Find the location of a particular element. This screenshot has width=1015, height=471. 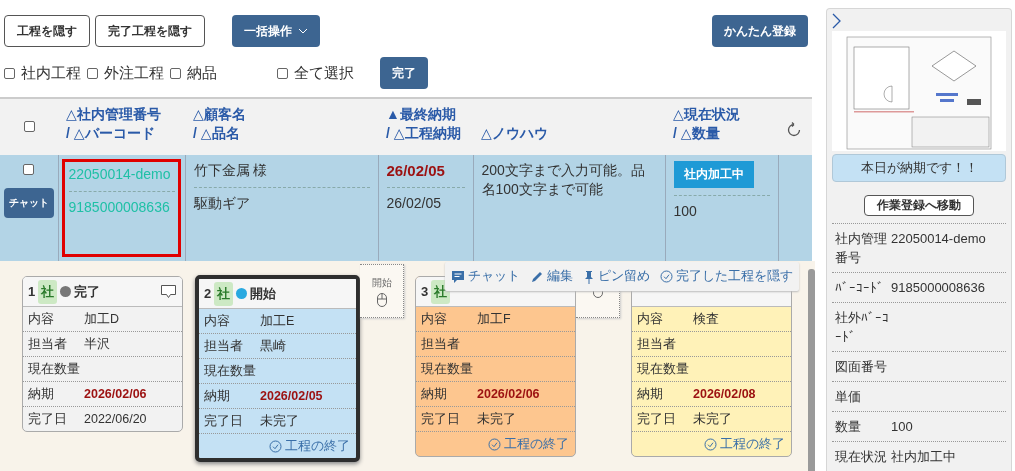

detail-label: 図面番号 is located at coordinates (861, 367).